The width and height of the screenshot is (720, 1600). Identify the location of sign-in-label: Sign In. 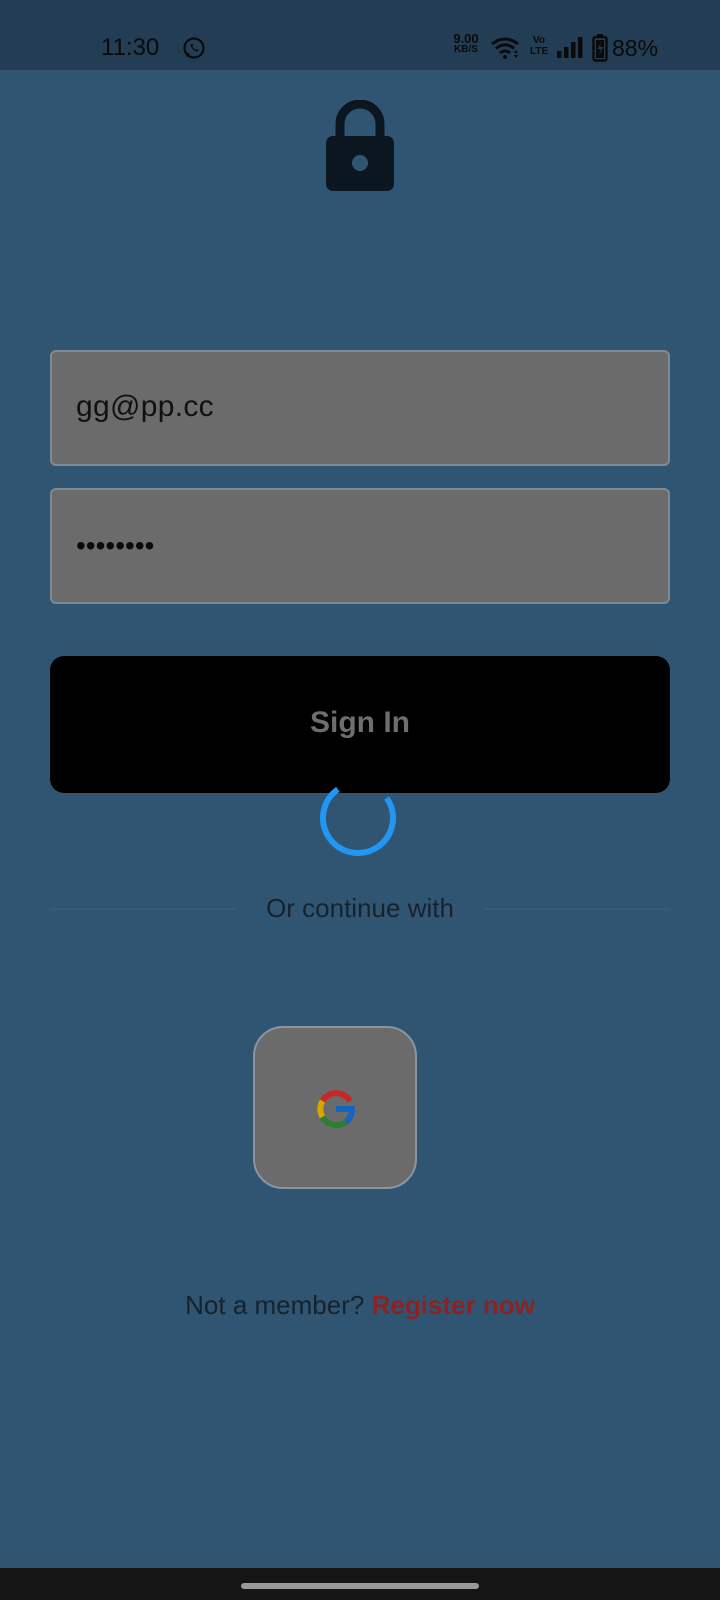
(360, 722).